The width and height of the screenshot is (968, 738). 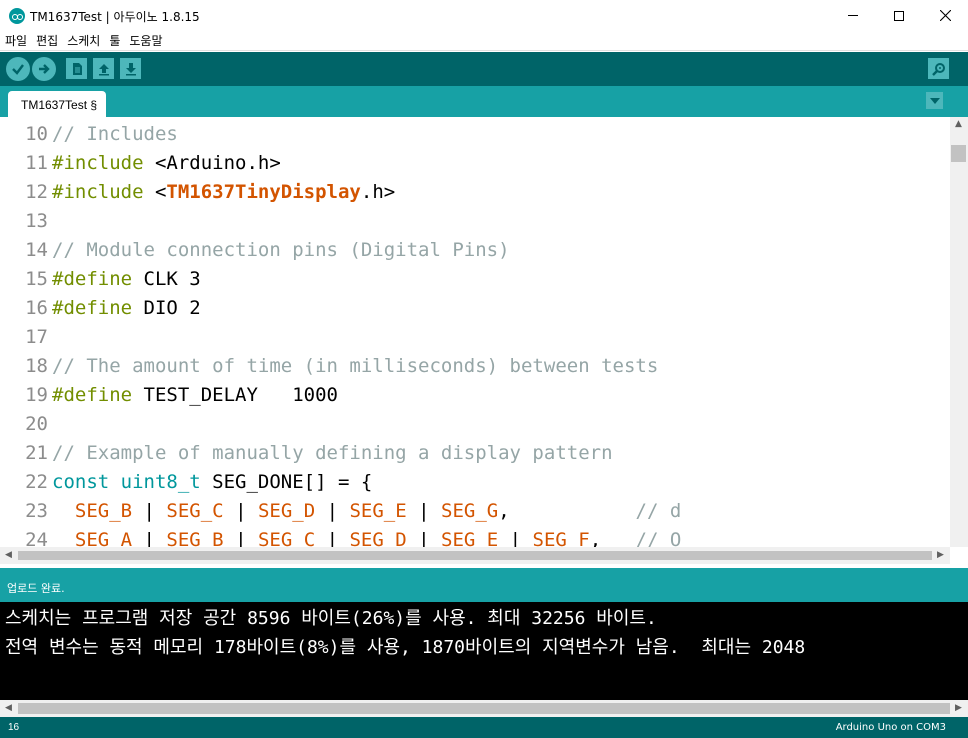 I want to click on tab-tm1637test: TM1637Test §, so click(x=57, y=104).